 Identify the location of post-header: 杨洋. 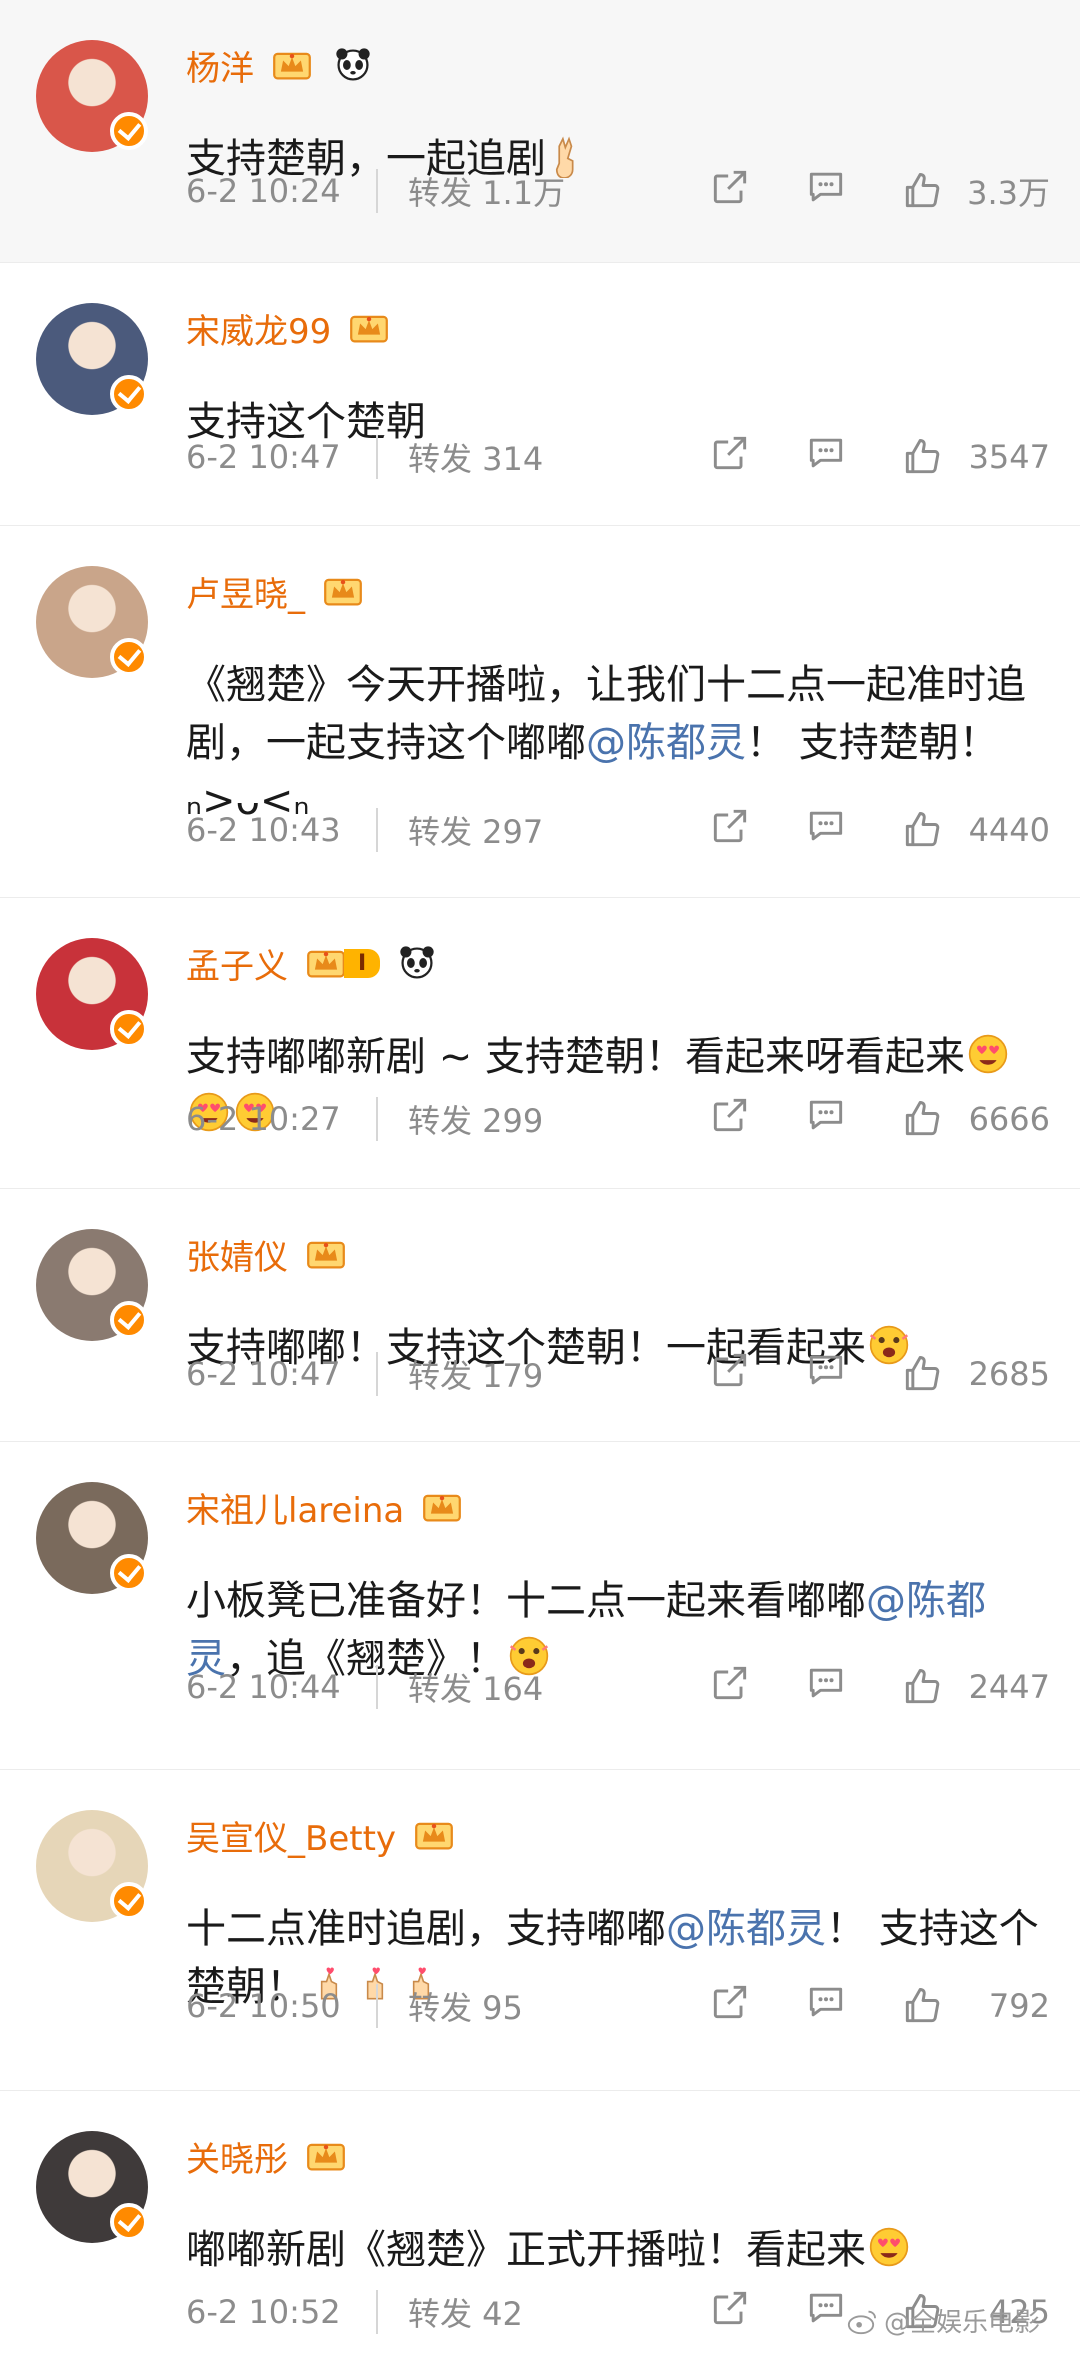
(281, 65).